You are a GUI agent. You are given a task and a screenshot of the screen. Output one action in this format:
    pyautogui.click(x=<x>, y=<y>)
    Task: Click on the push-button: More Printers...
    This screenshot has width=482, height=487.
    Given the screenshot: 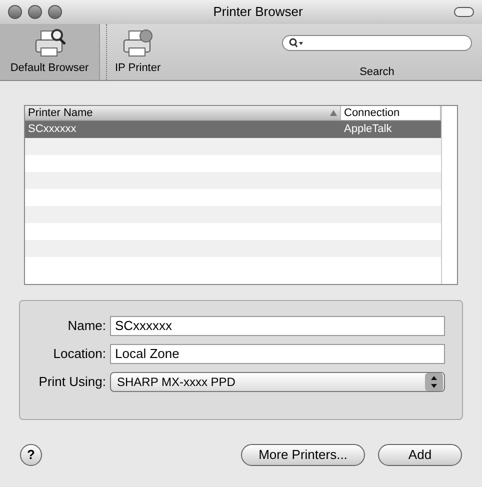 What is the action you would take?
    pyautogui.click(x=303, y=455)
    